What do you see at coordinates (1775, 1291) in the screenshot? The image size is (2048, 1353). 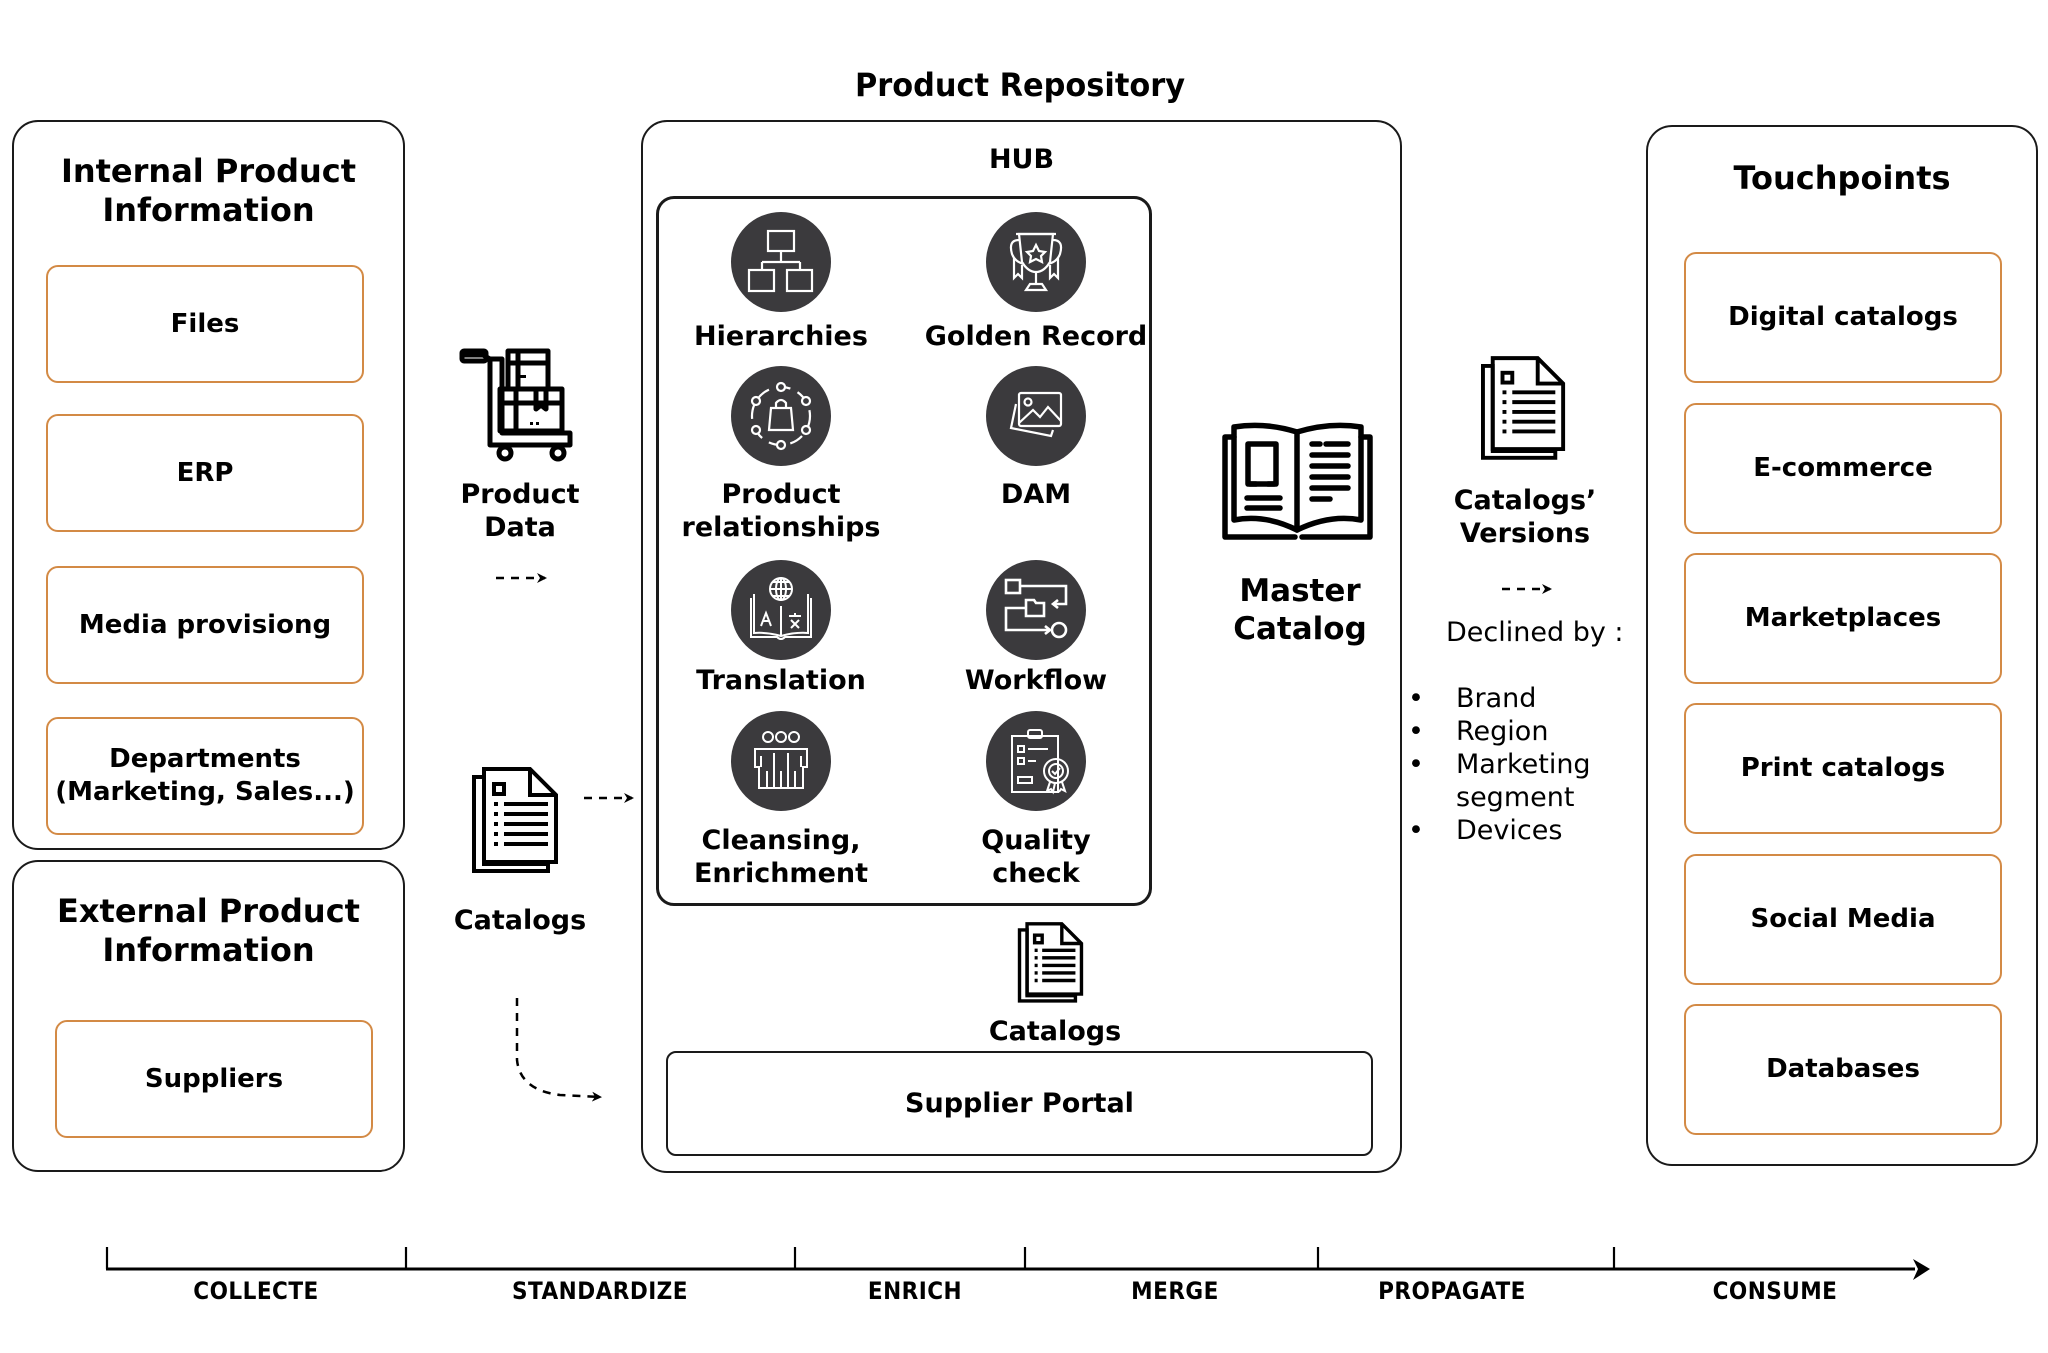 I see `stage-consume: CONSUME` at bounding box center [1775, 1291].